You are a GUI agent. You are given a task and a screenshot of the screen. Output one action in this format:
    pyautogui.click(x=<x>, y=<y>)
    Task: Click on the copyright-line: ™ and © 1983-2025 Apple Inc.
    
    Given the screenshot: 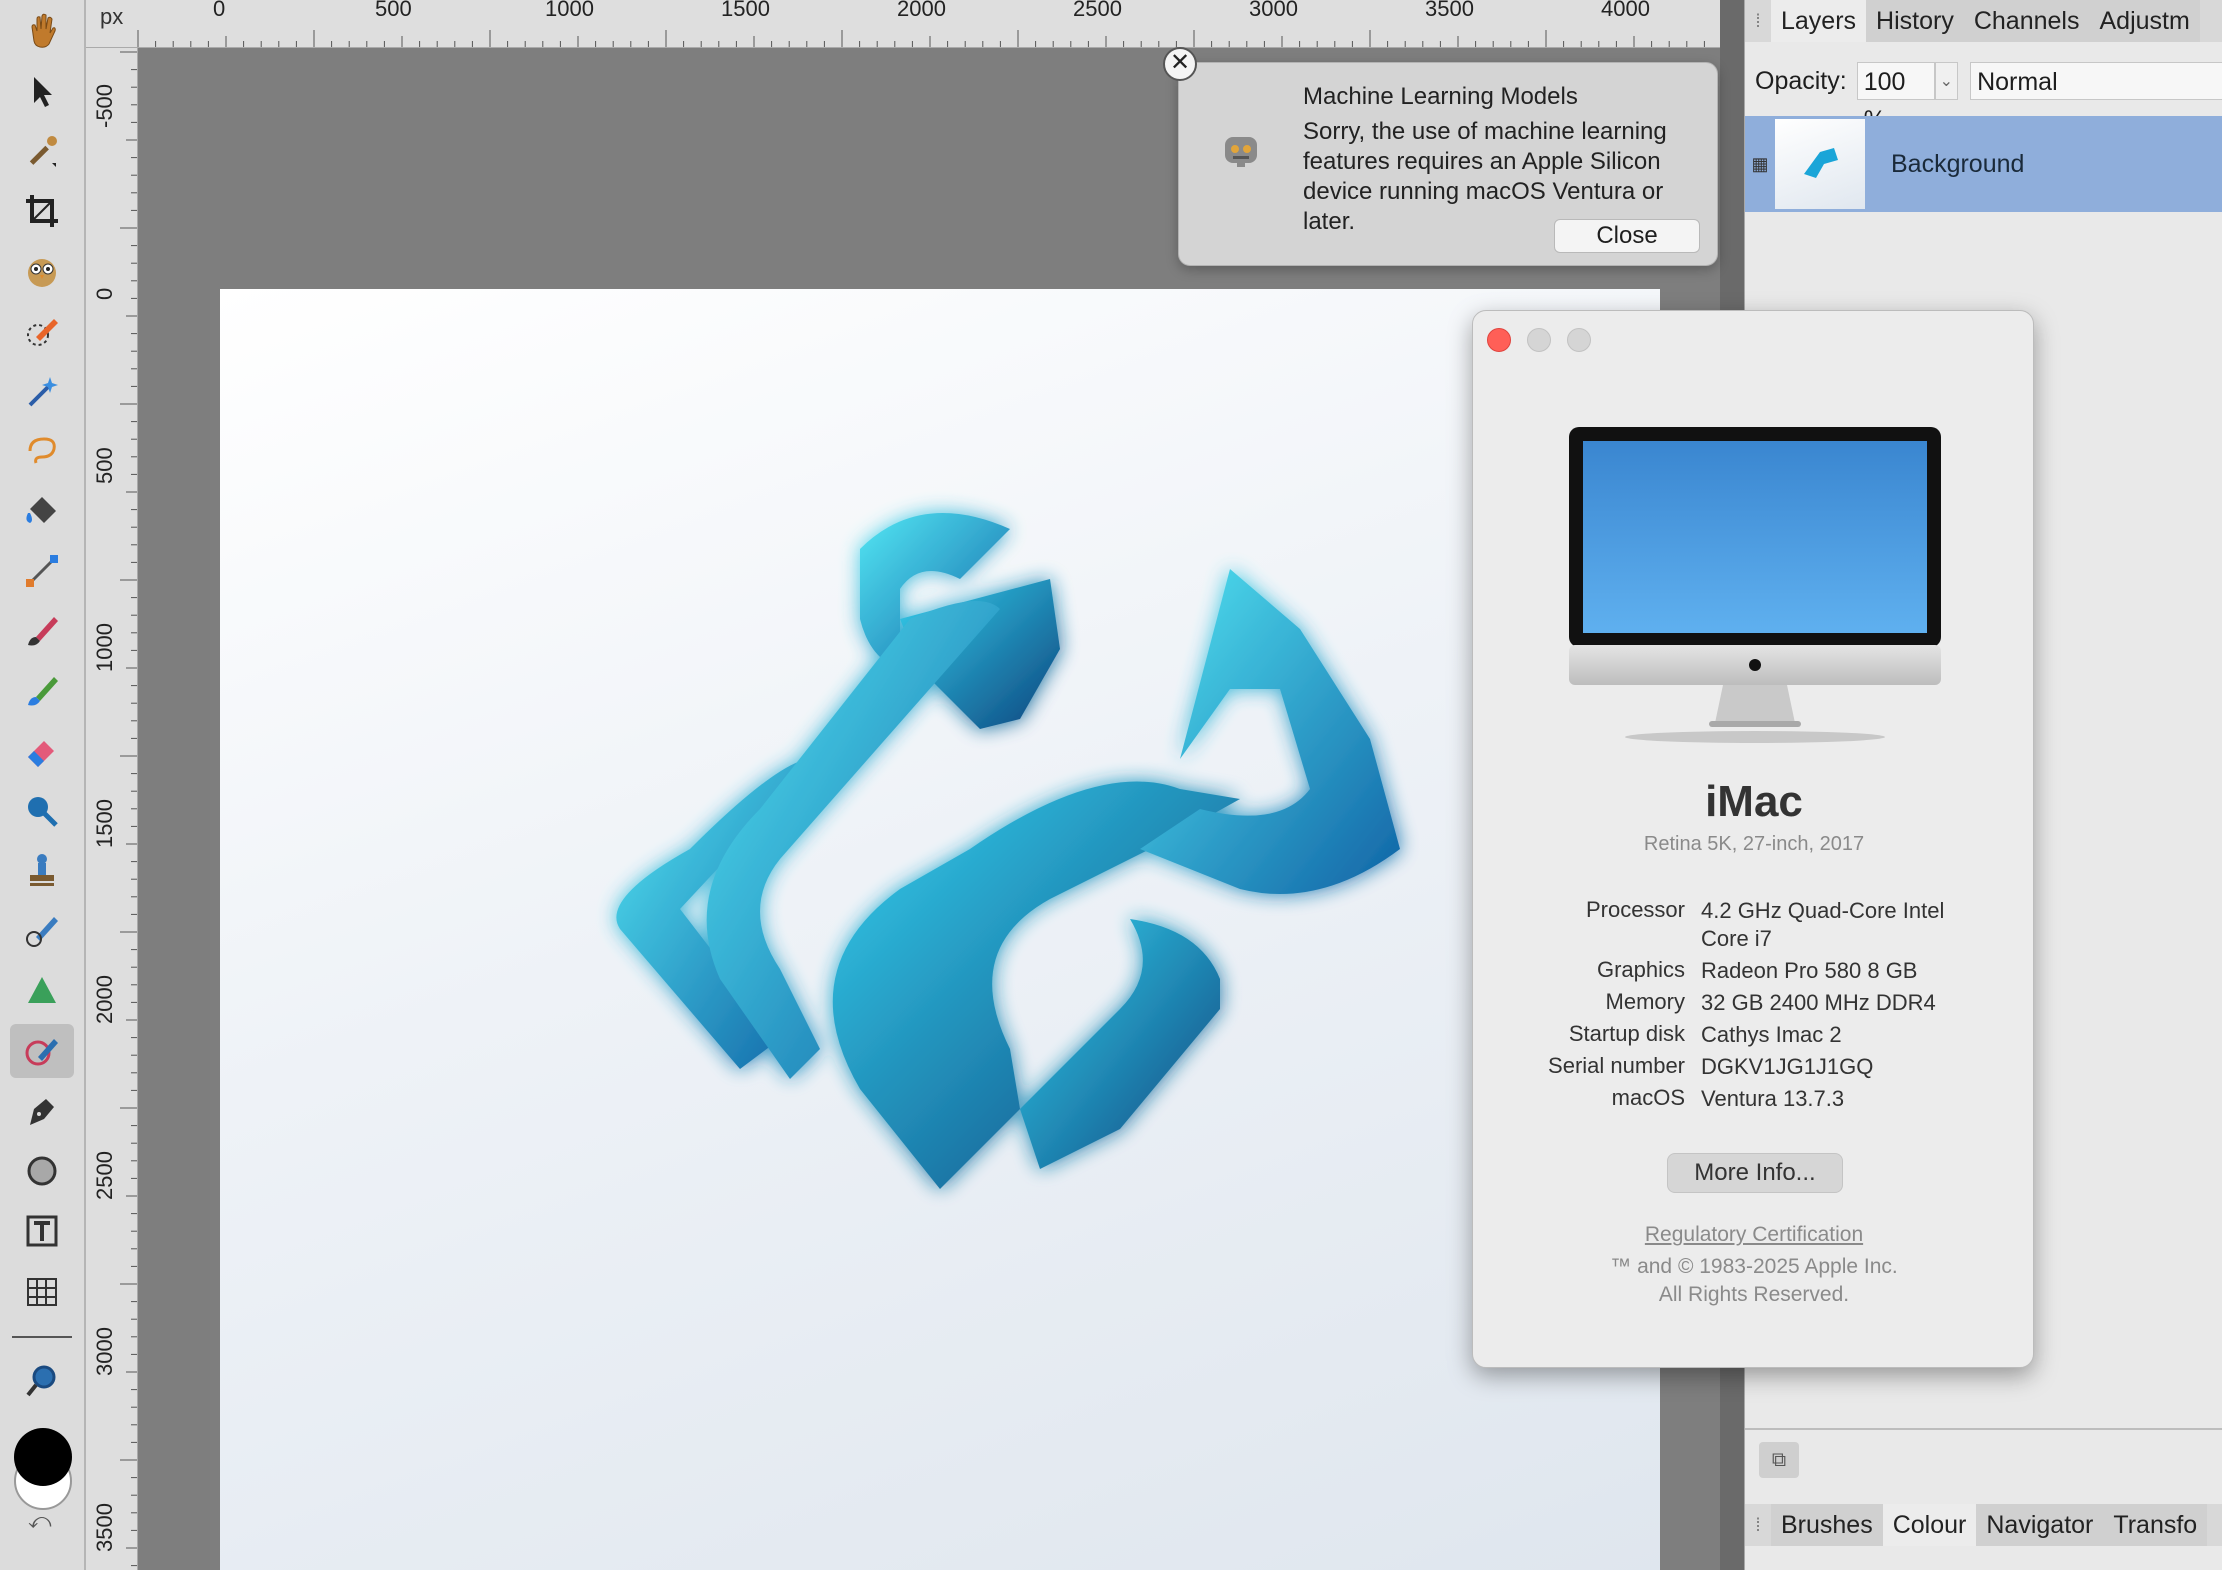 What is the action you would take?
    pyautogui.click(x=1754, y=1266)
    